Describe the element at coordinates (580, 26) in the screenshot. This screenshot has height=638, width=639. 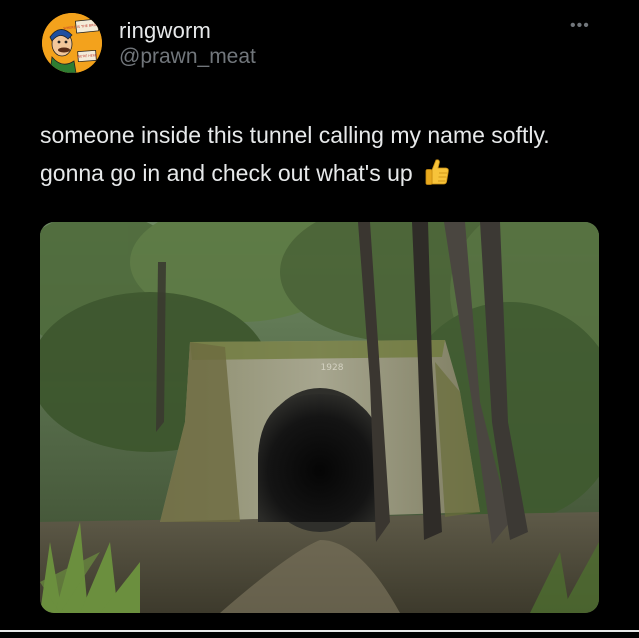
I see `more-options-icon: •••` at that location.